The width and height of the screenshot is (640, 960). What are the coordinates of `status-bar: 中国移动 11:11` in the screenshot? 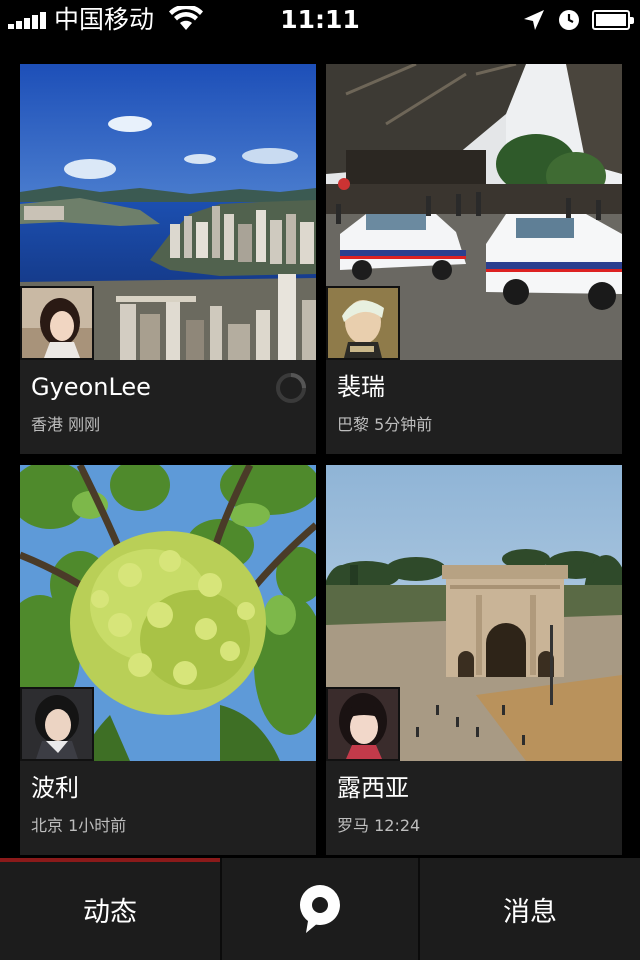 It's located at (320, 20).